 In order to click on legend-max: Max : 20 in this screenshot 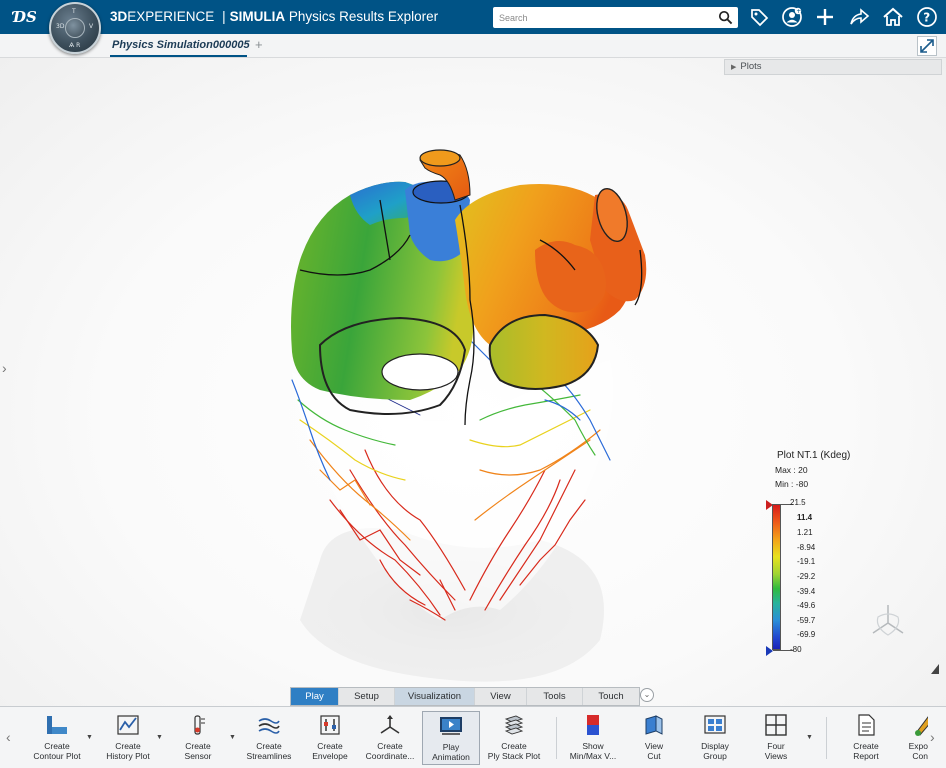, I will do `click(791, 470)`.